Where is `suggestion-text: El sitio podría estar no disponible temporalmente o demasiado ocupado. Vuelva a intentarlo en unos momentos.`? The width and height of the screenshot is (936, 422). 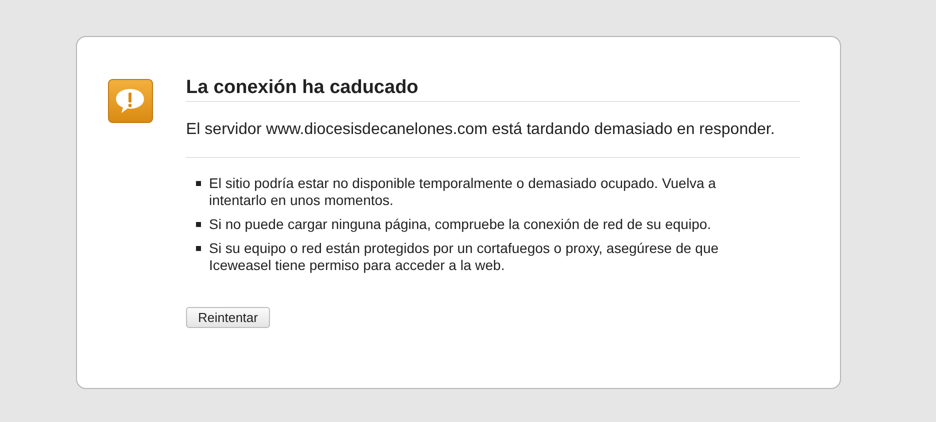 suggestion-text: El sitio podría estar no disponible temporalmente o demasiado ocupado. Vuelva a intentarlo en unos momentos. is located at coordinates (463, 192).